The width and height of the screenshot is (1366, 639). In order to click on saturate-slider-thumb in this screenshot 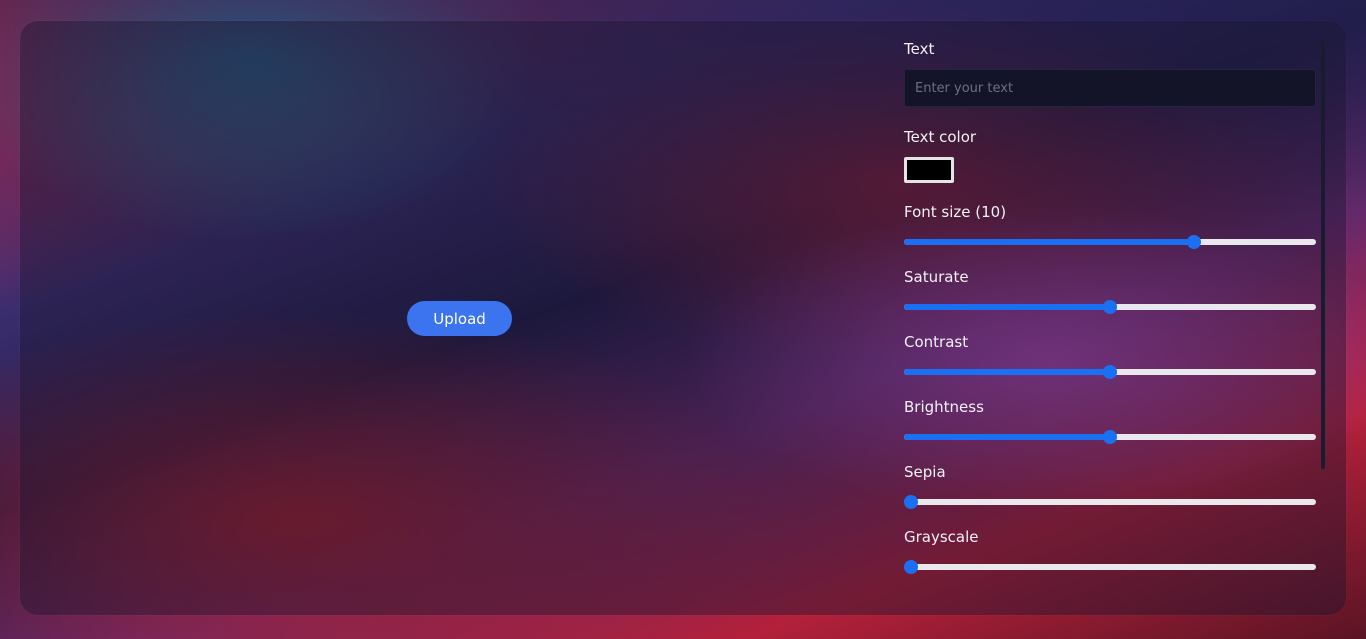, I will do `click(1110, 307)`.